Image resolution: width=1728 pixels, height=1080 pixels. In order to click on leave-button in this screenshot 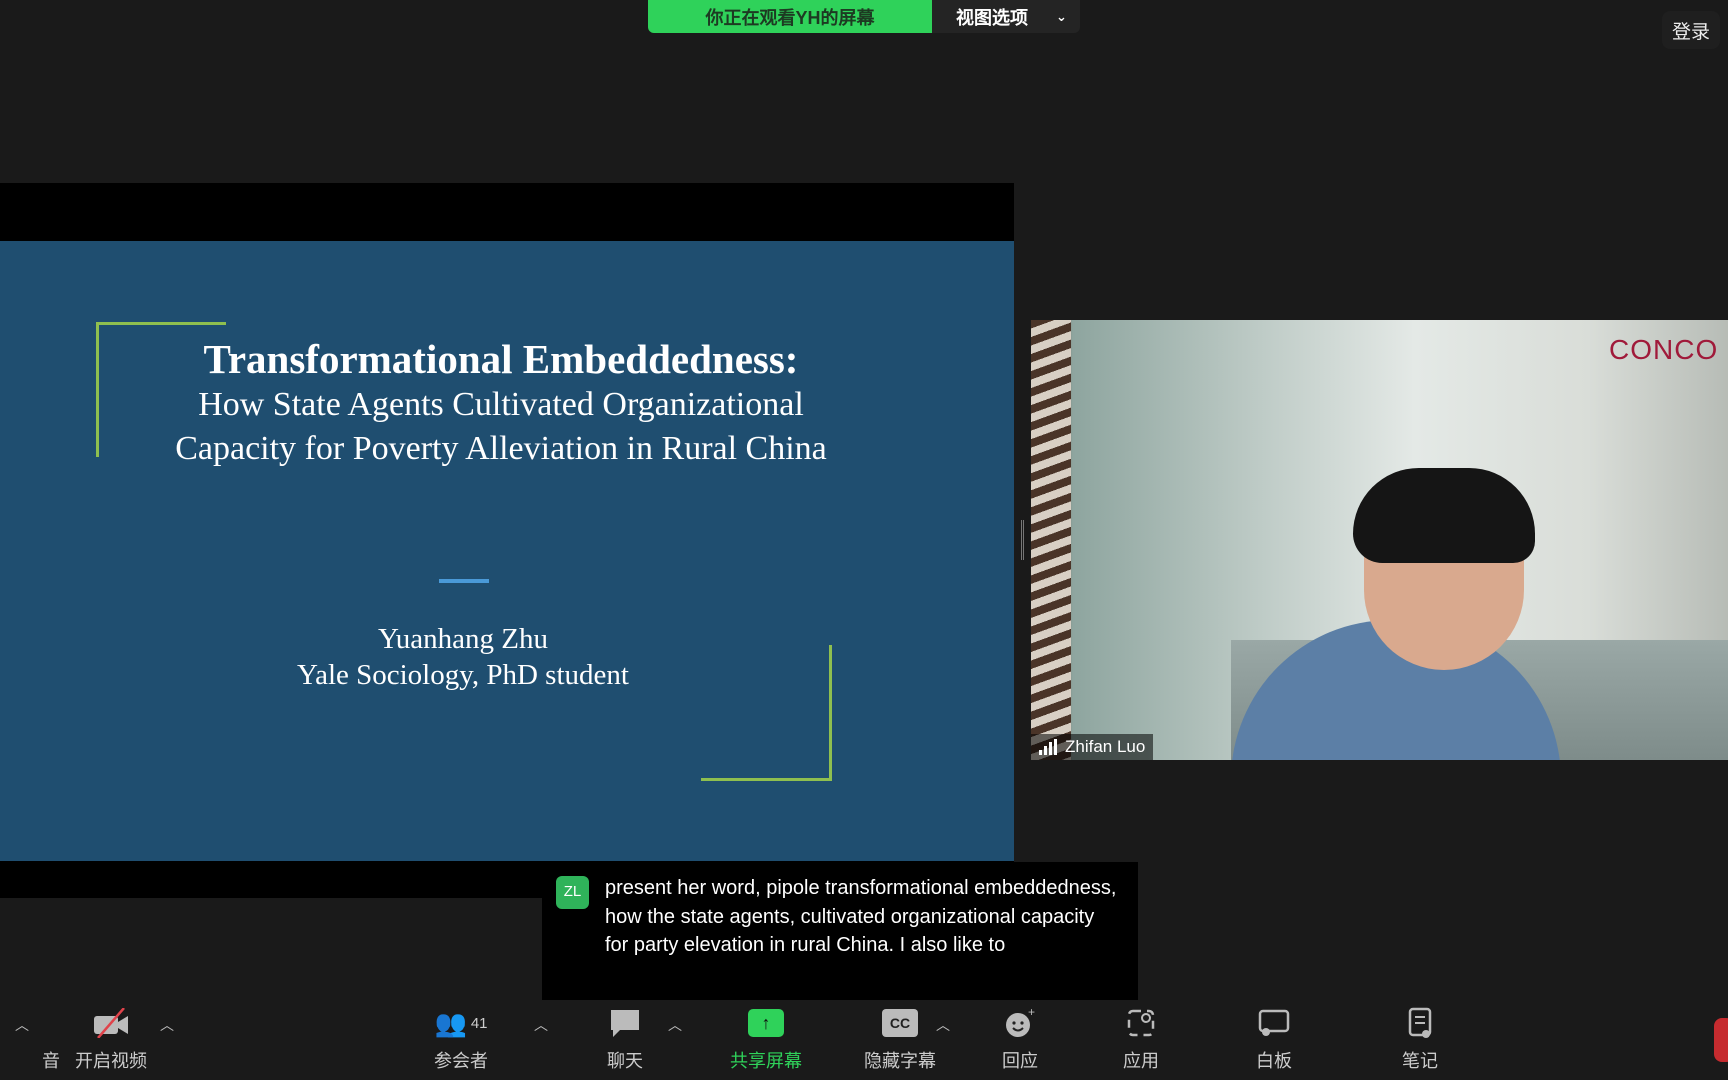, I will do `click(1721, 1040)`.